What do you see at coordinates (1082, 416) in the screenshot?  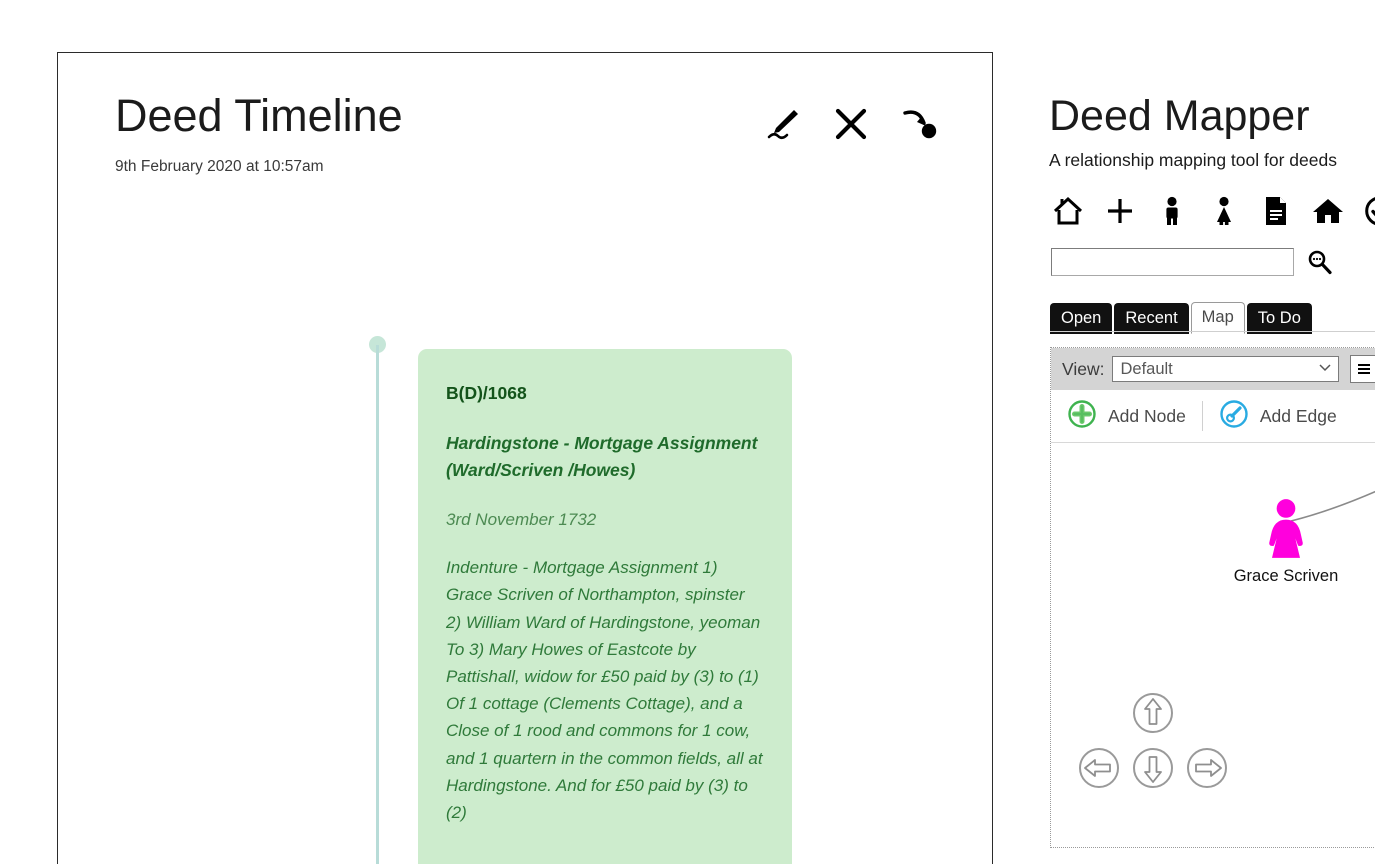 I see `add-node-icon` at bounding box center [1082, 416].